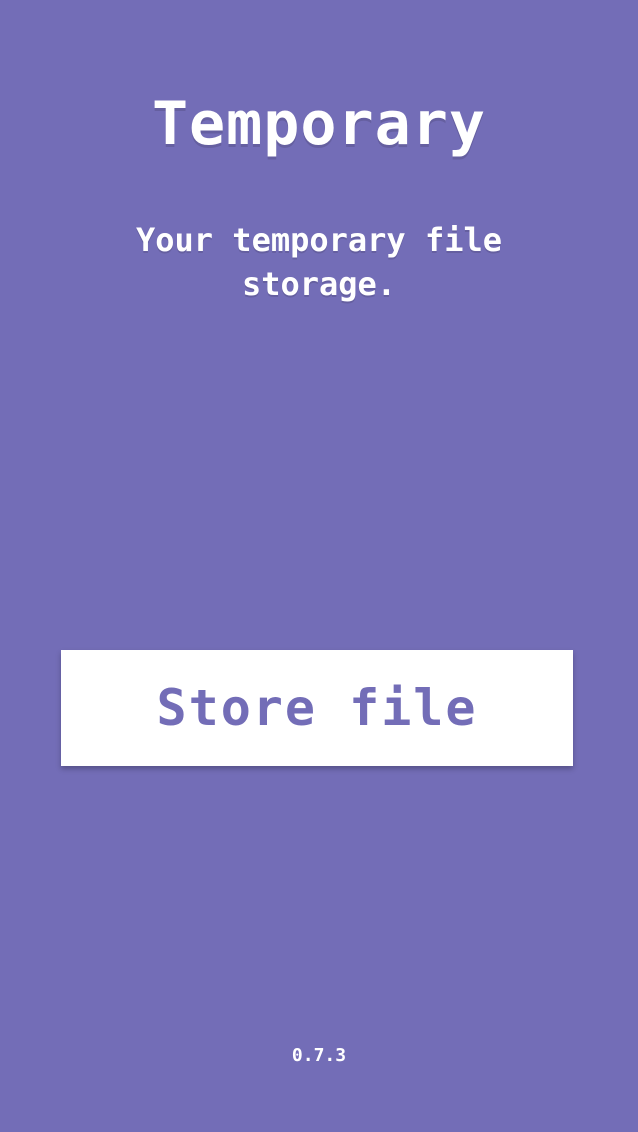  What do you see at coordinates (319, 1055) in the screenshot?
I see `version-label: 0.7.3` at bounding box center [319, 1055].